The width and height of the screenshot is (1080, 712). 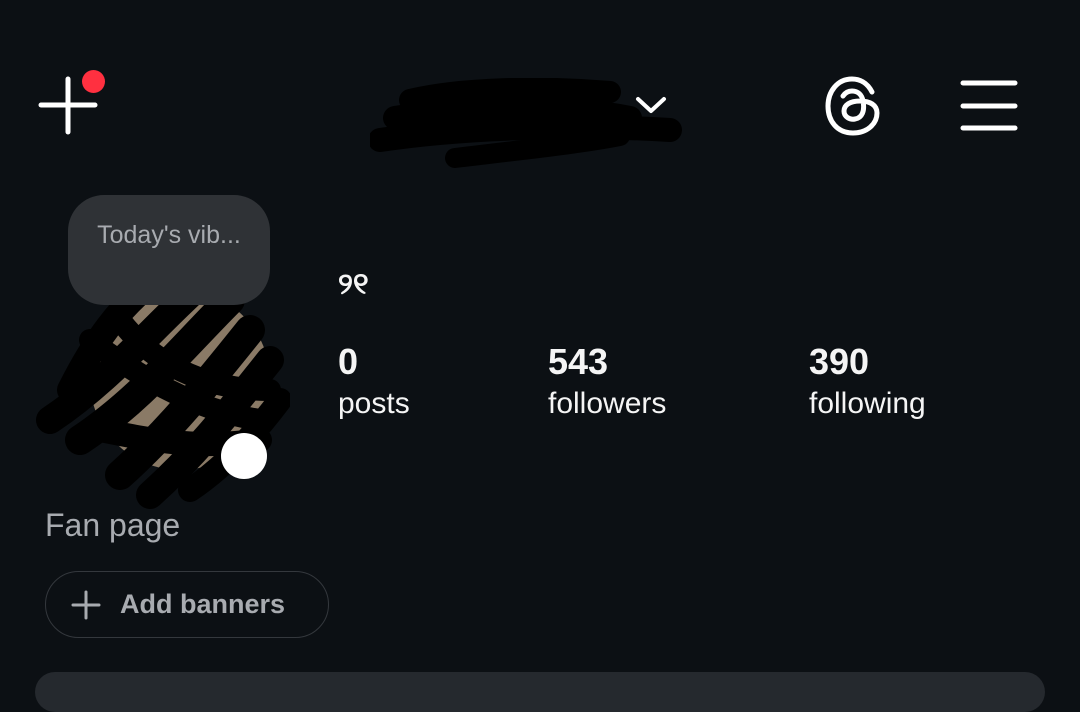 I want to click on threads-button, so click(x=853, y=106).